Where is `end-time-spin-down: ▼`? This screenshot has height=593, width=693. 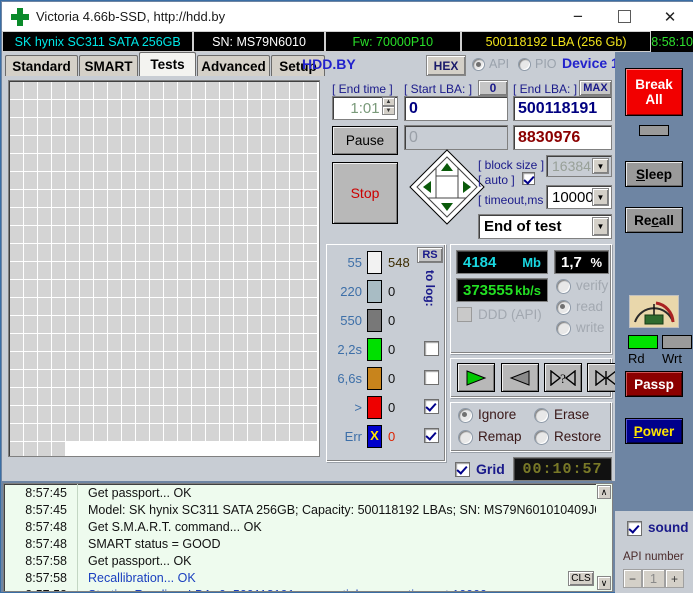 end-time-spin-down: ▼ is located at coordinates (388, 110).